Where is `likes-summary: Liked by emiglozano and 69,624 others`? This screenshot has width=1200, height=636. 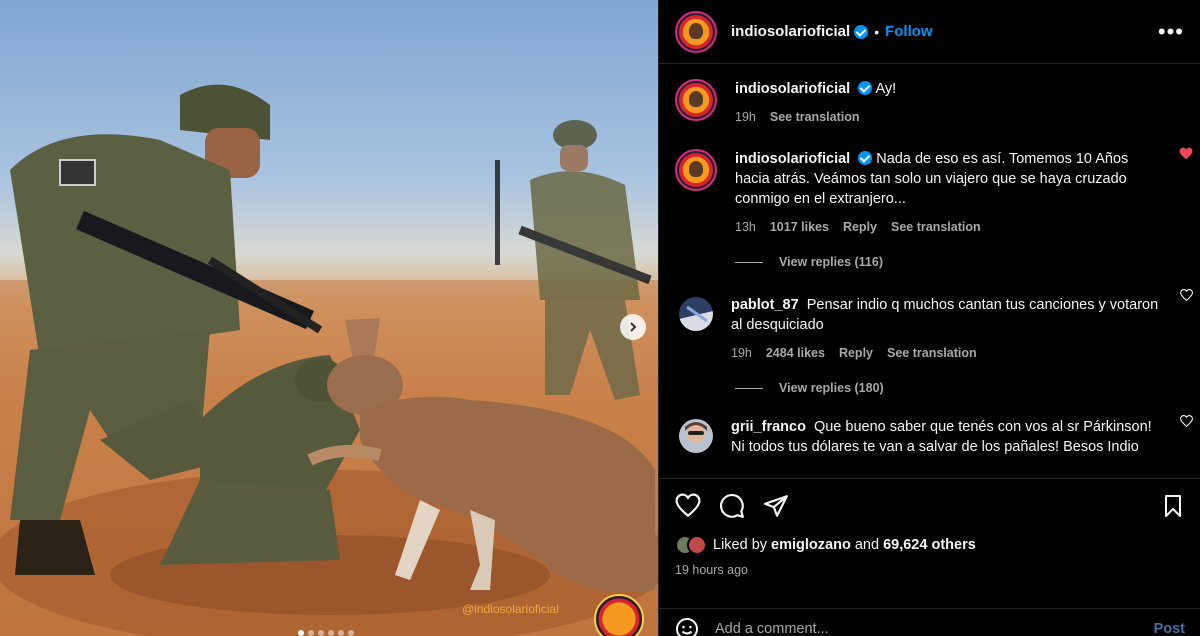
likes-summary: Liked by emiglozano and 69,624 others is located at coordinates (930, 545).